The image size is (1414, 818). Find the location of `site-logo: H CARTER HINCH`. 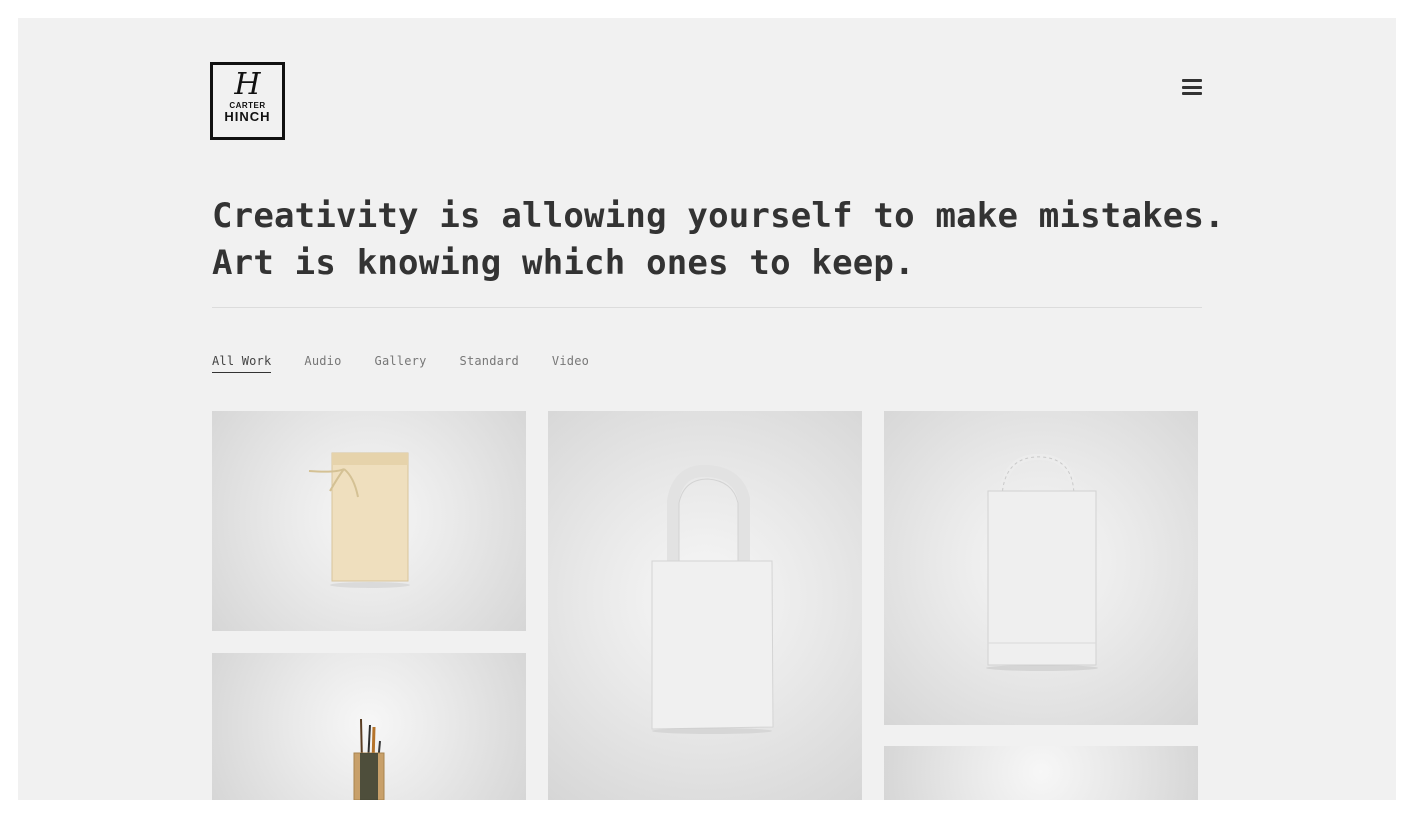

site-logo: H CARTER HINCH is located at coordinates (247, 101).